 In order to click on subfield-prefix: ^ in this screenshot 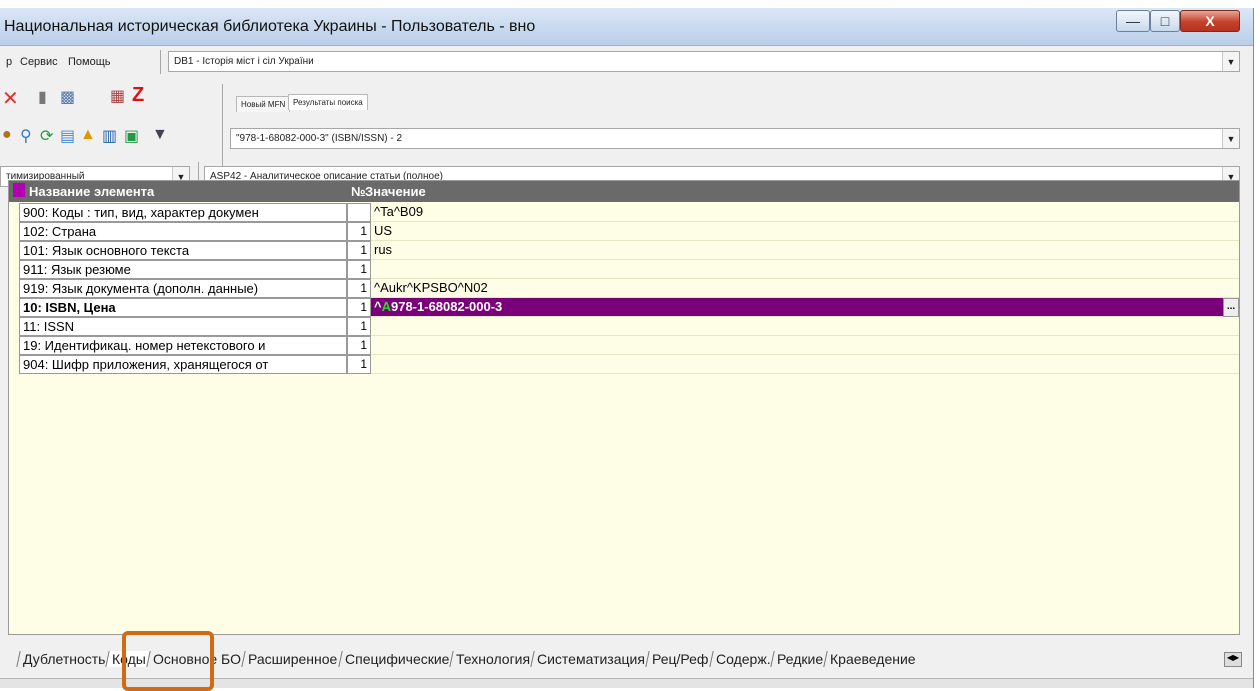, I will do `click(378, 306)`.